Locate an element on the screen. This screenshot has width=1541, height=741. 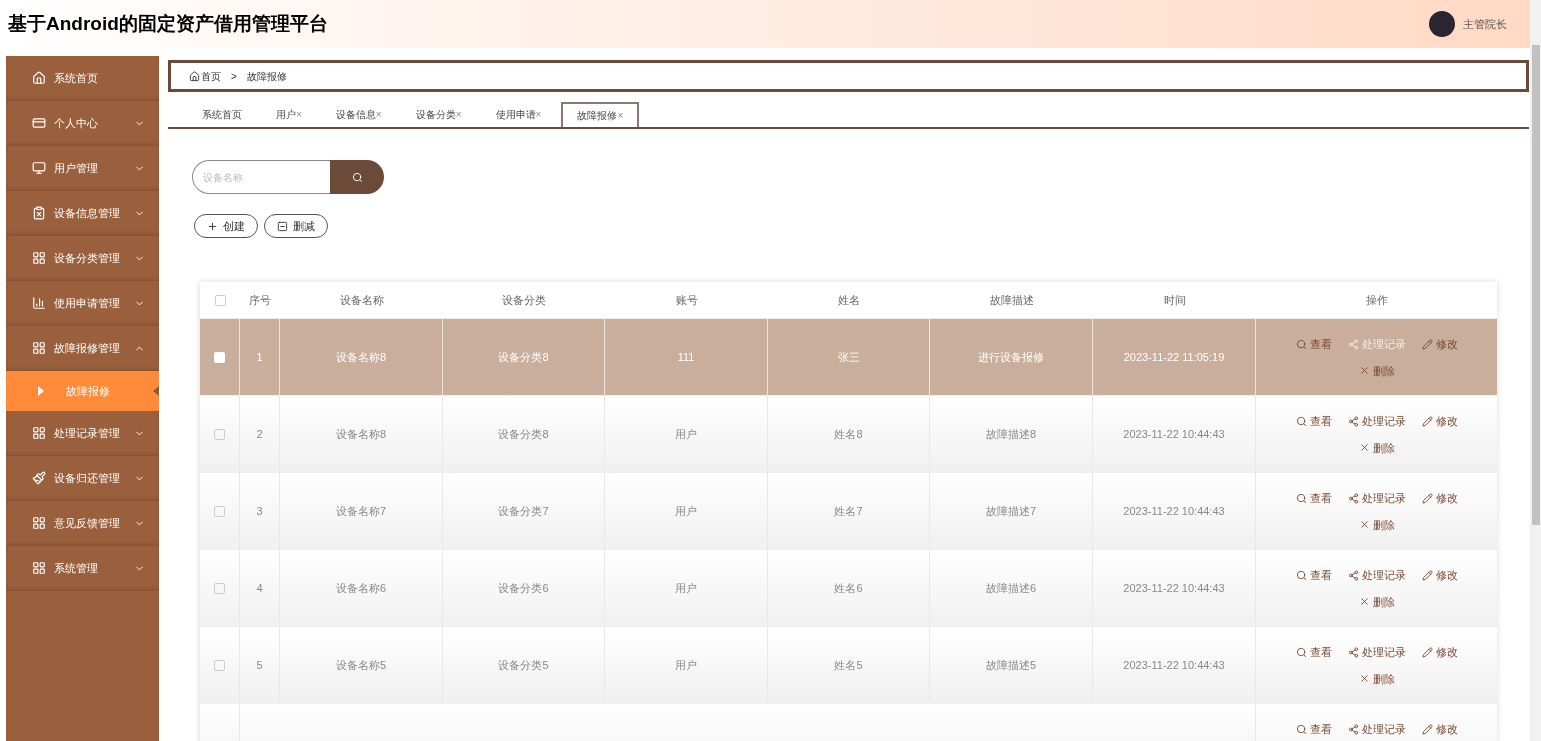
table-row: 5 设备名称5 设备分类5 用户 姓名5 故障描述5 2023-11-22 10:44:43 查看 处理记录 修改 删除 is located at coordinates (848, 664).